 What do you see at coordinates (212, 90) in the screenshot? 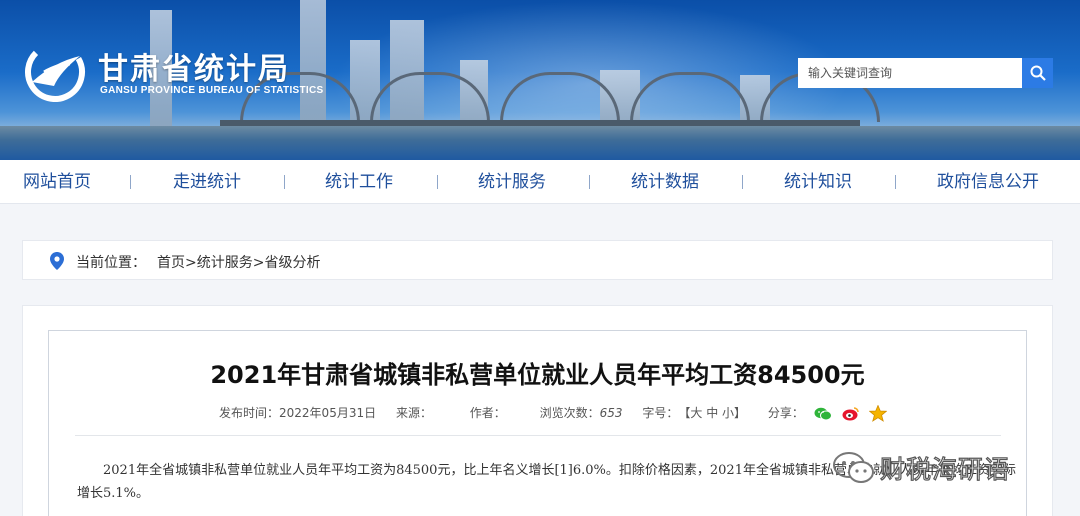
I see `site-subtitle: GANSU PROVINCE BUREAU OF STATISTICS` at bounding box center [212, 90].